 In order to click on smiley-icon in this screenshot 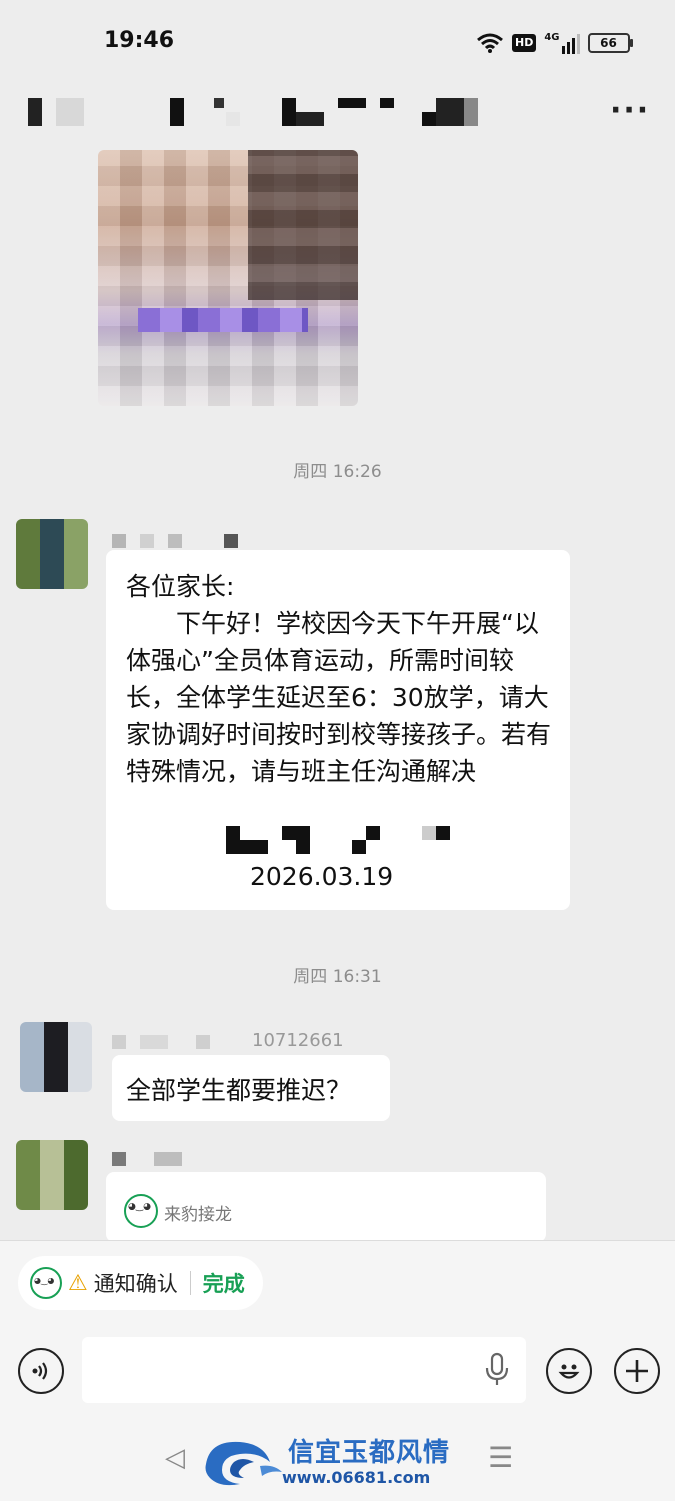, I will do `click(569, 1371)`.